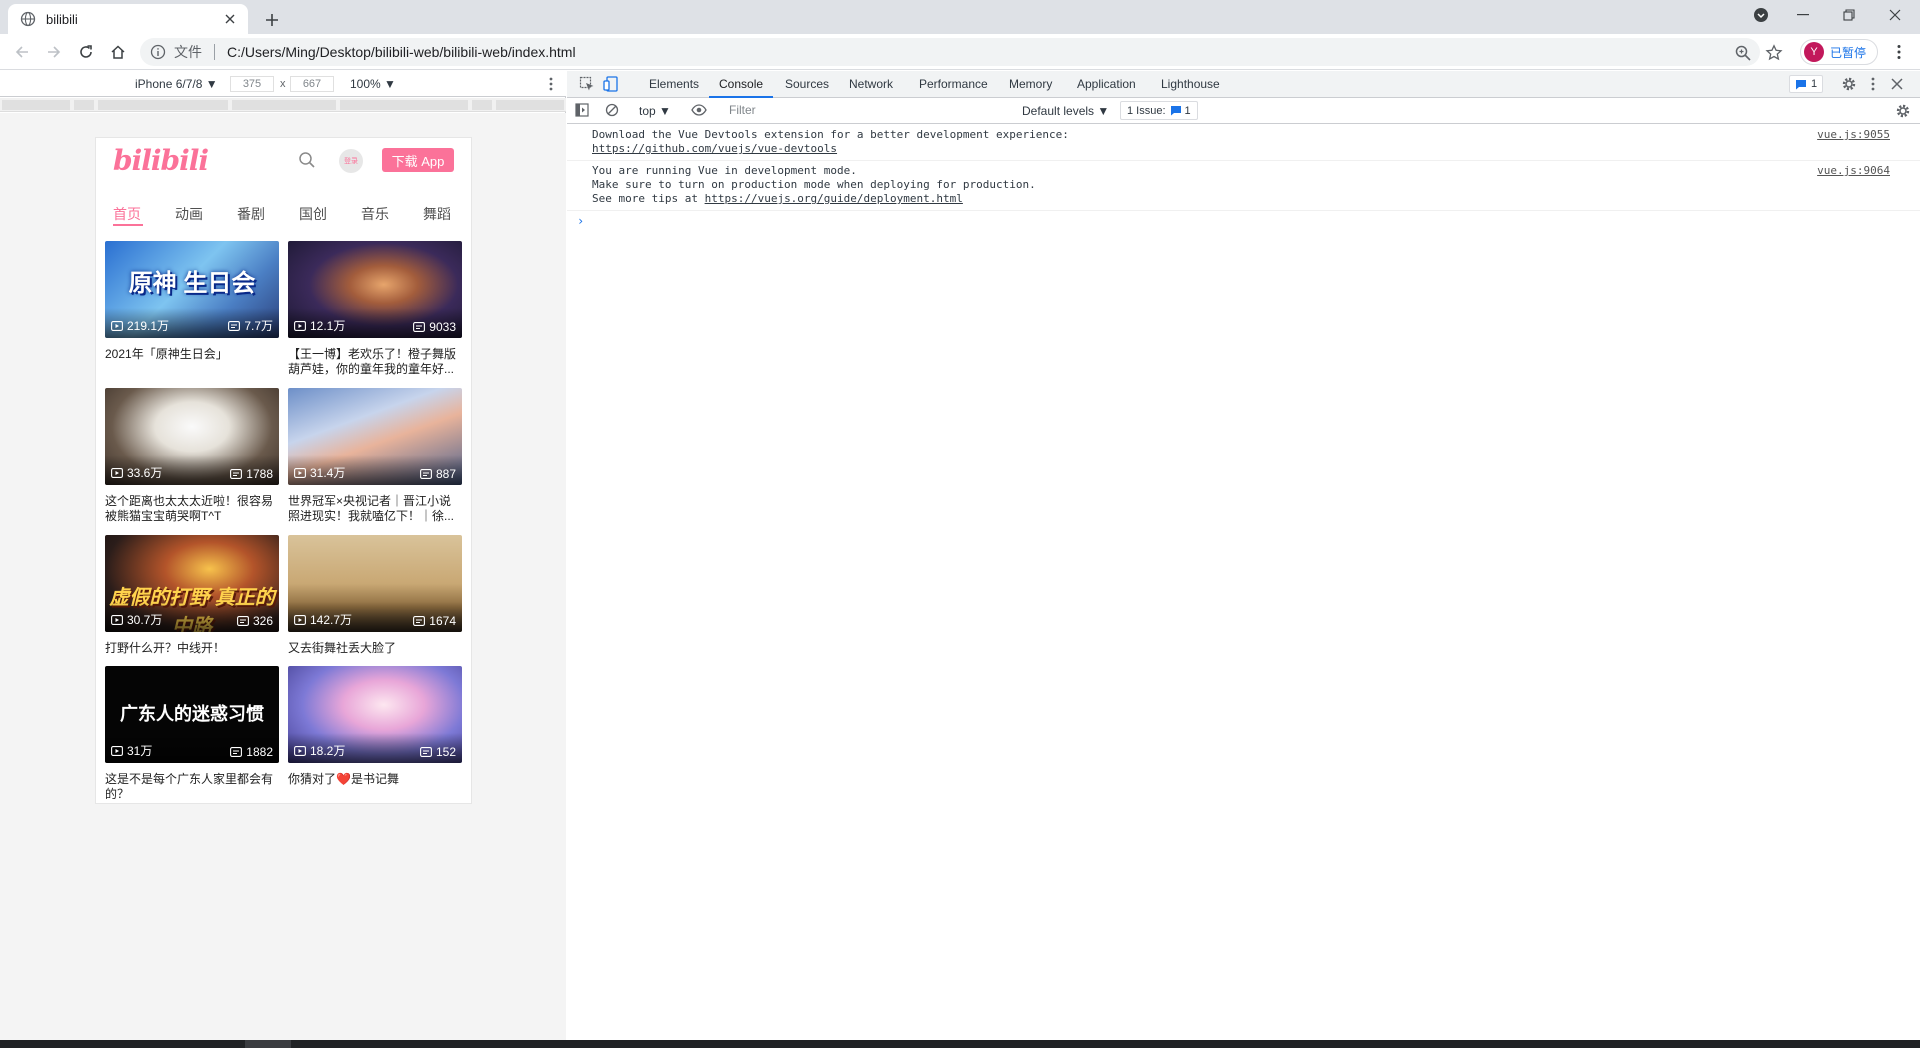  Describe the element at coordinates (1761, 15) in the screenshot. I see `tab-search-icon` at that location.